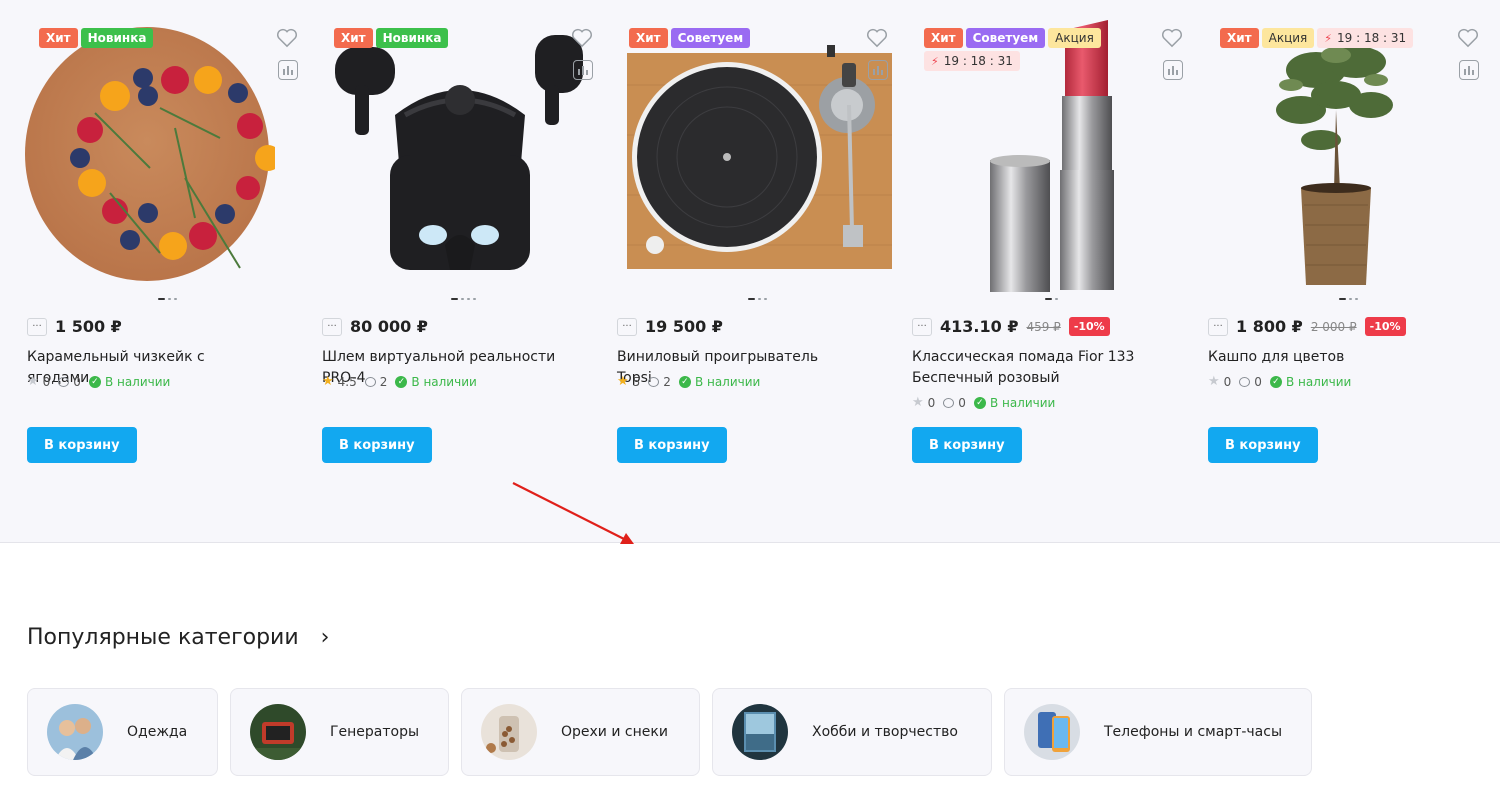  What do you see at coordinates (460, 156) in the screenshot?
I see `vr-headset-image` at bounding box center [460, 156].